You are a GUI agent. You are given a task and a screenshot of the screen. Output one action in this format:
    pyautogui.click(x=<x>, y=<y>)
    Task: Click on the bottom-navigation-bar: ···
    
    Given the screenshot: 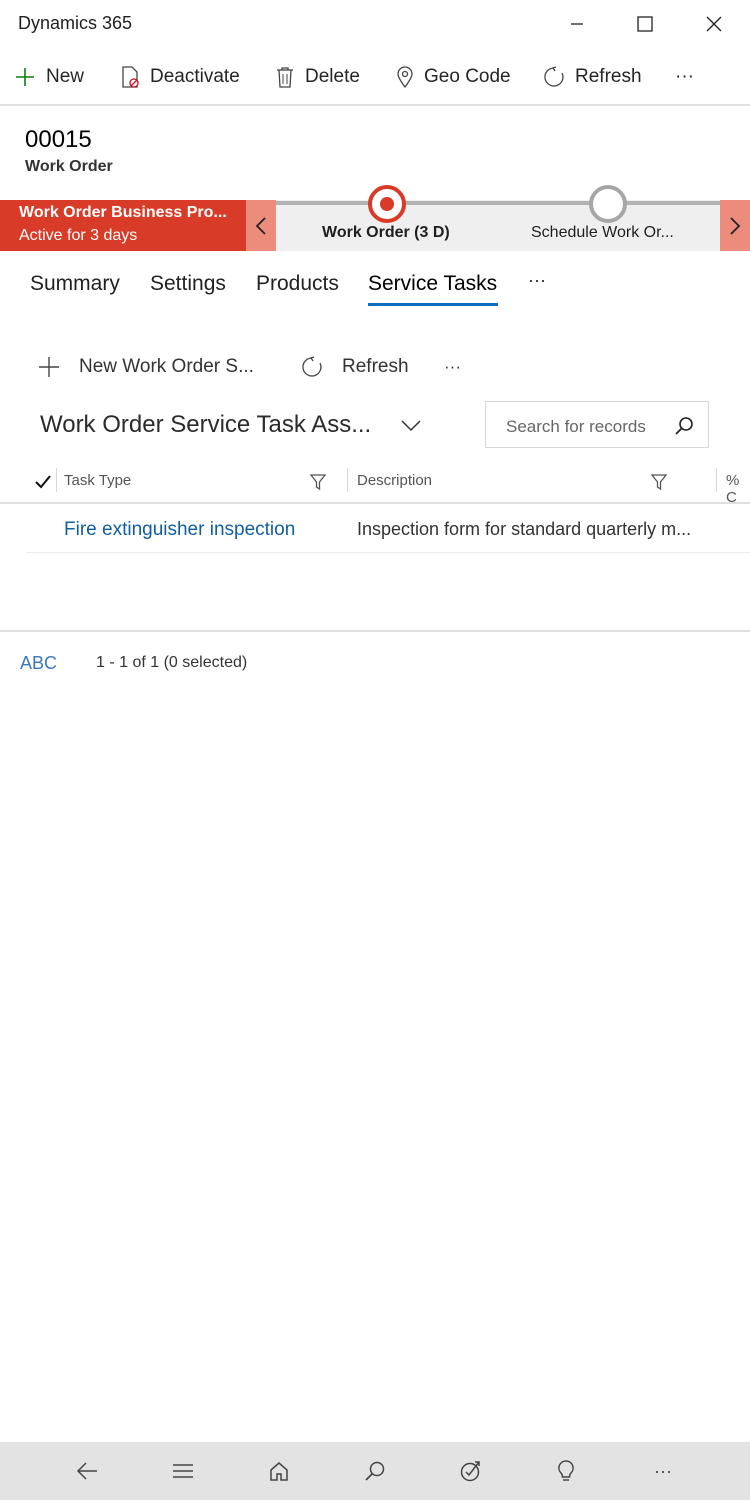 What is the action you would take?
    pyautogui.click(x=375, y=1471)
    